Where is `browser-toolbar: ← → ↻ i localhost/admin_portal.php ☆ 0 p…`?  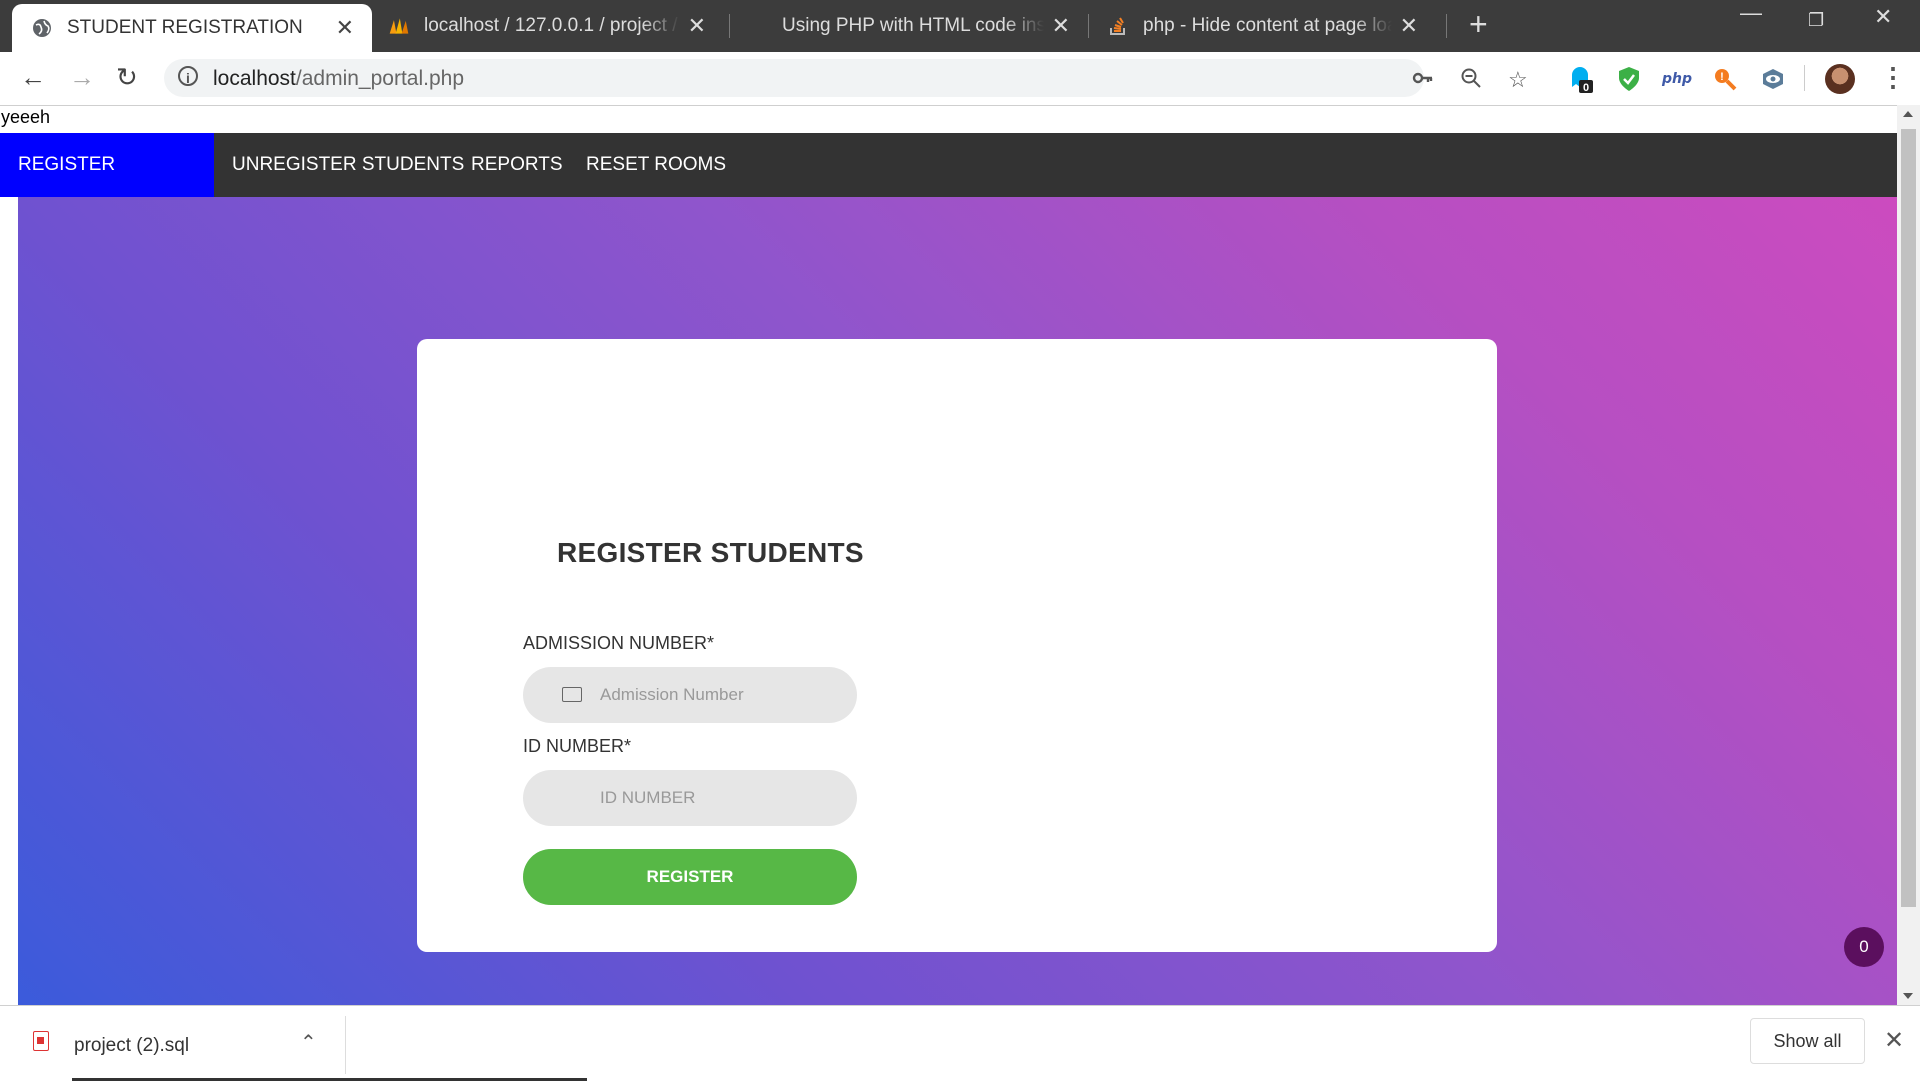
browser-toolbar: ← → ↻ i localhost/admin_portal.php ☆ 0 p… is located at coordinates (960, 79).